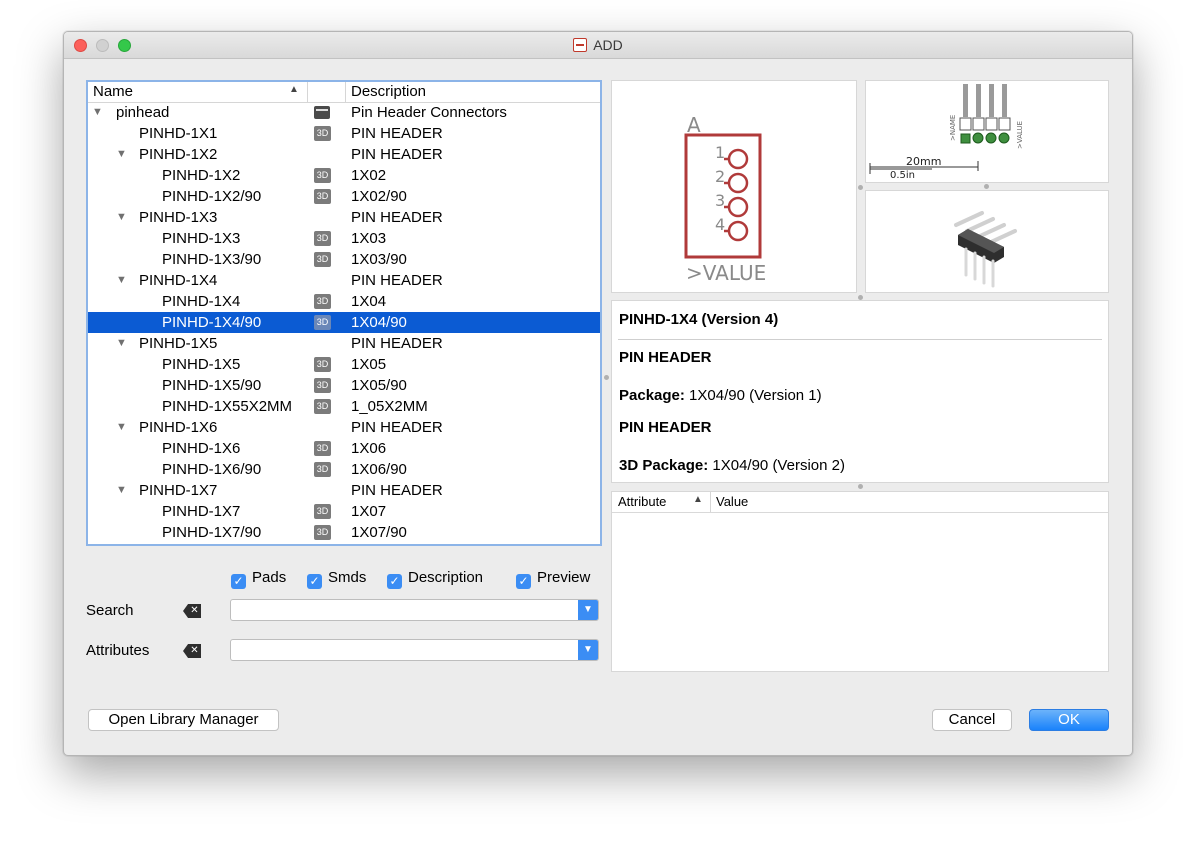  I want to click on tree-row: ▼ PINHD-1X2 PIN HEADER, so click(344, 154).